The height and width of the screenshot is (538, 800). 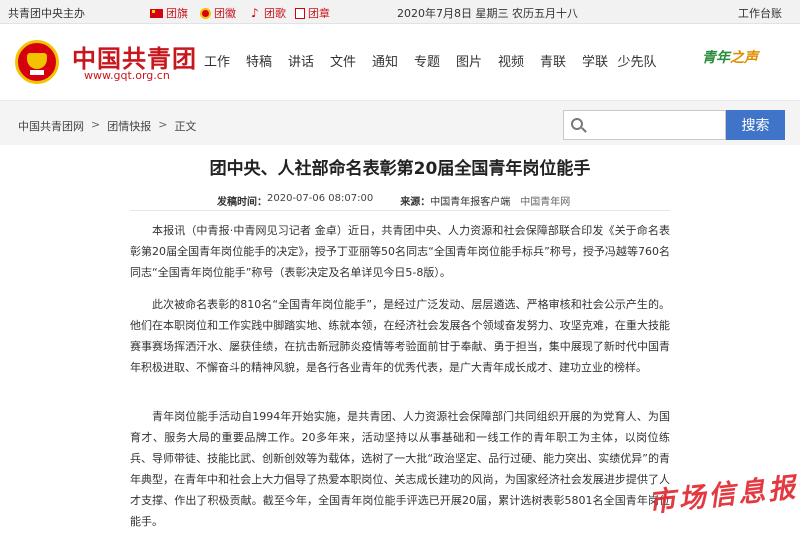 What do you see at coordinates (487, 13) in the screenshot?
I see `date-text: 2020年7月8日 星期三 农历五月十八` at bounding box center [487, 13].